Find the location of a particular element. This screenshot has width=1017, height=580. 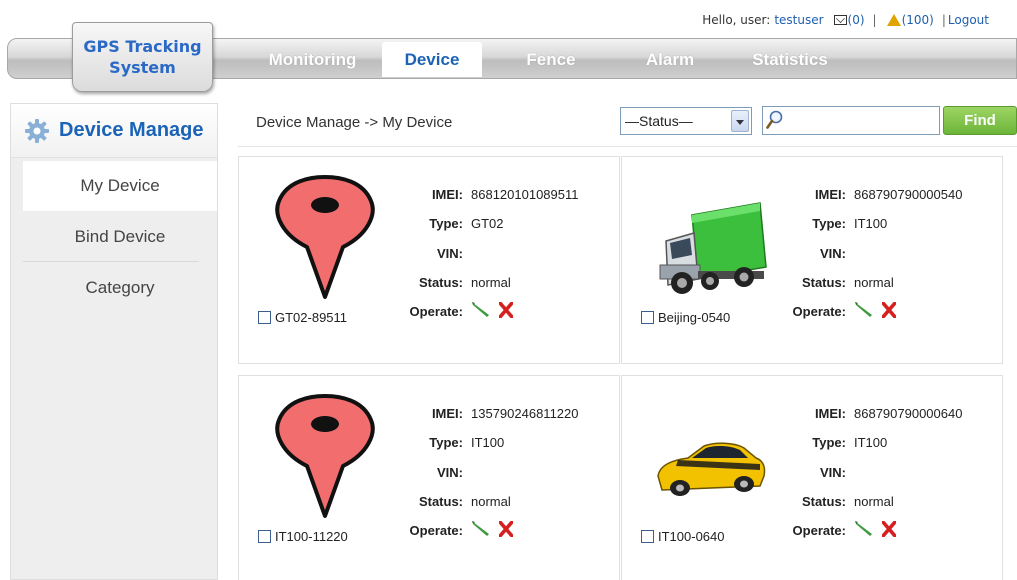

logout-link: Logout is located at coordinates (968, 20).